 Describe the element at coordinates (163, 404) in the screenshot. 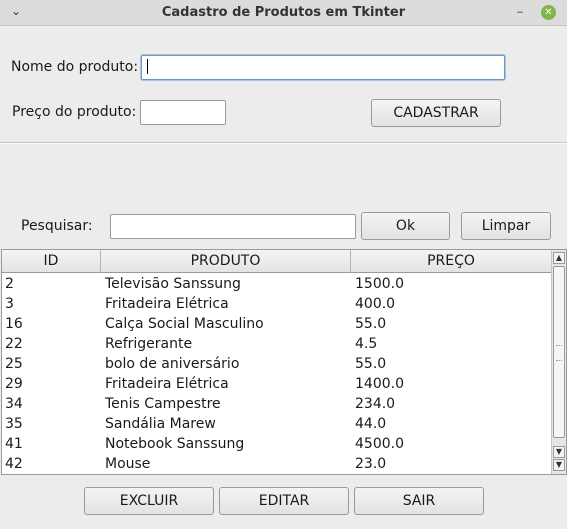

I see `cell-product: Tenis Campestre` at that location.